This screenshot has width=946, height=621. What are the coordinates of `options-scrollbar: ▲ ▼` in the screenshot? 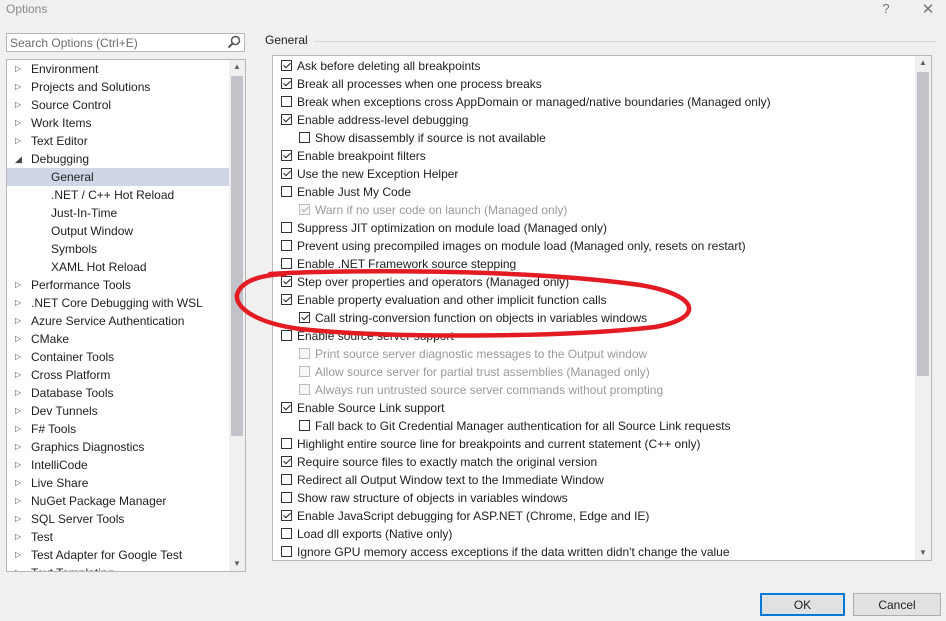 It's located at (923, 308).